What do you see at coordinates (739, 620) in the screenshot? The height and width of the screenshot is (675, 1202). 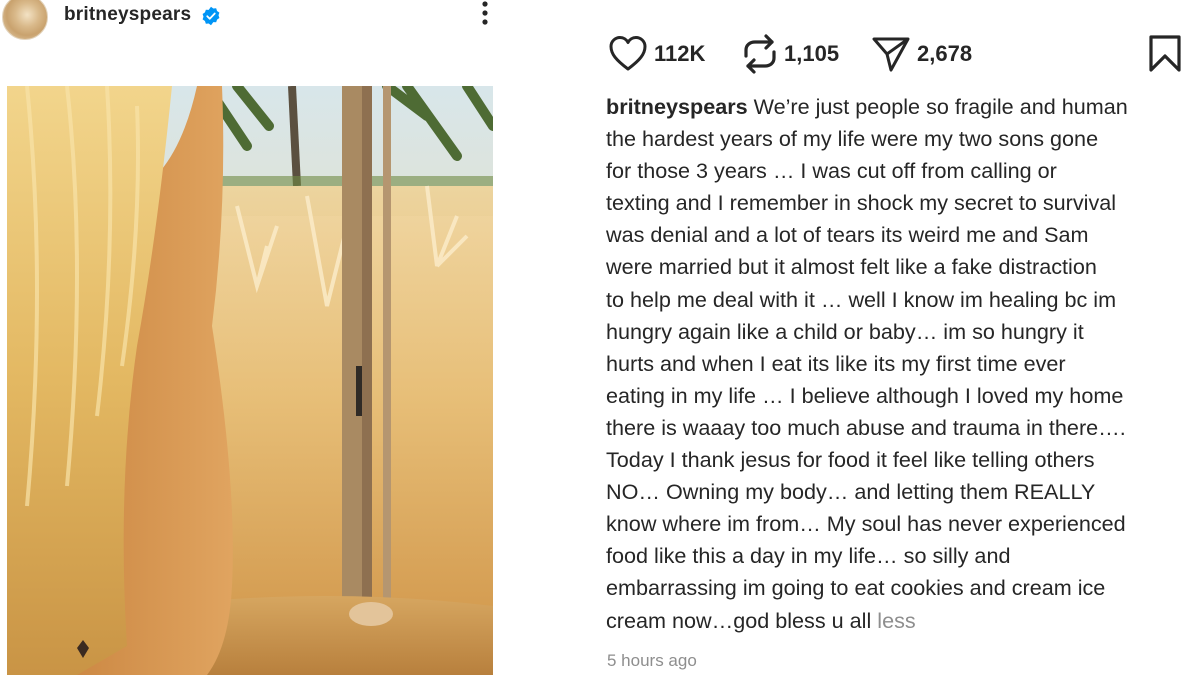 I see `caption-line: cream now…god bless u all` at bounding box center [739, 620].